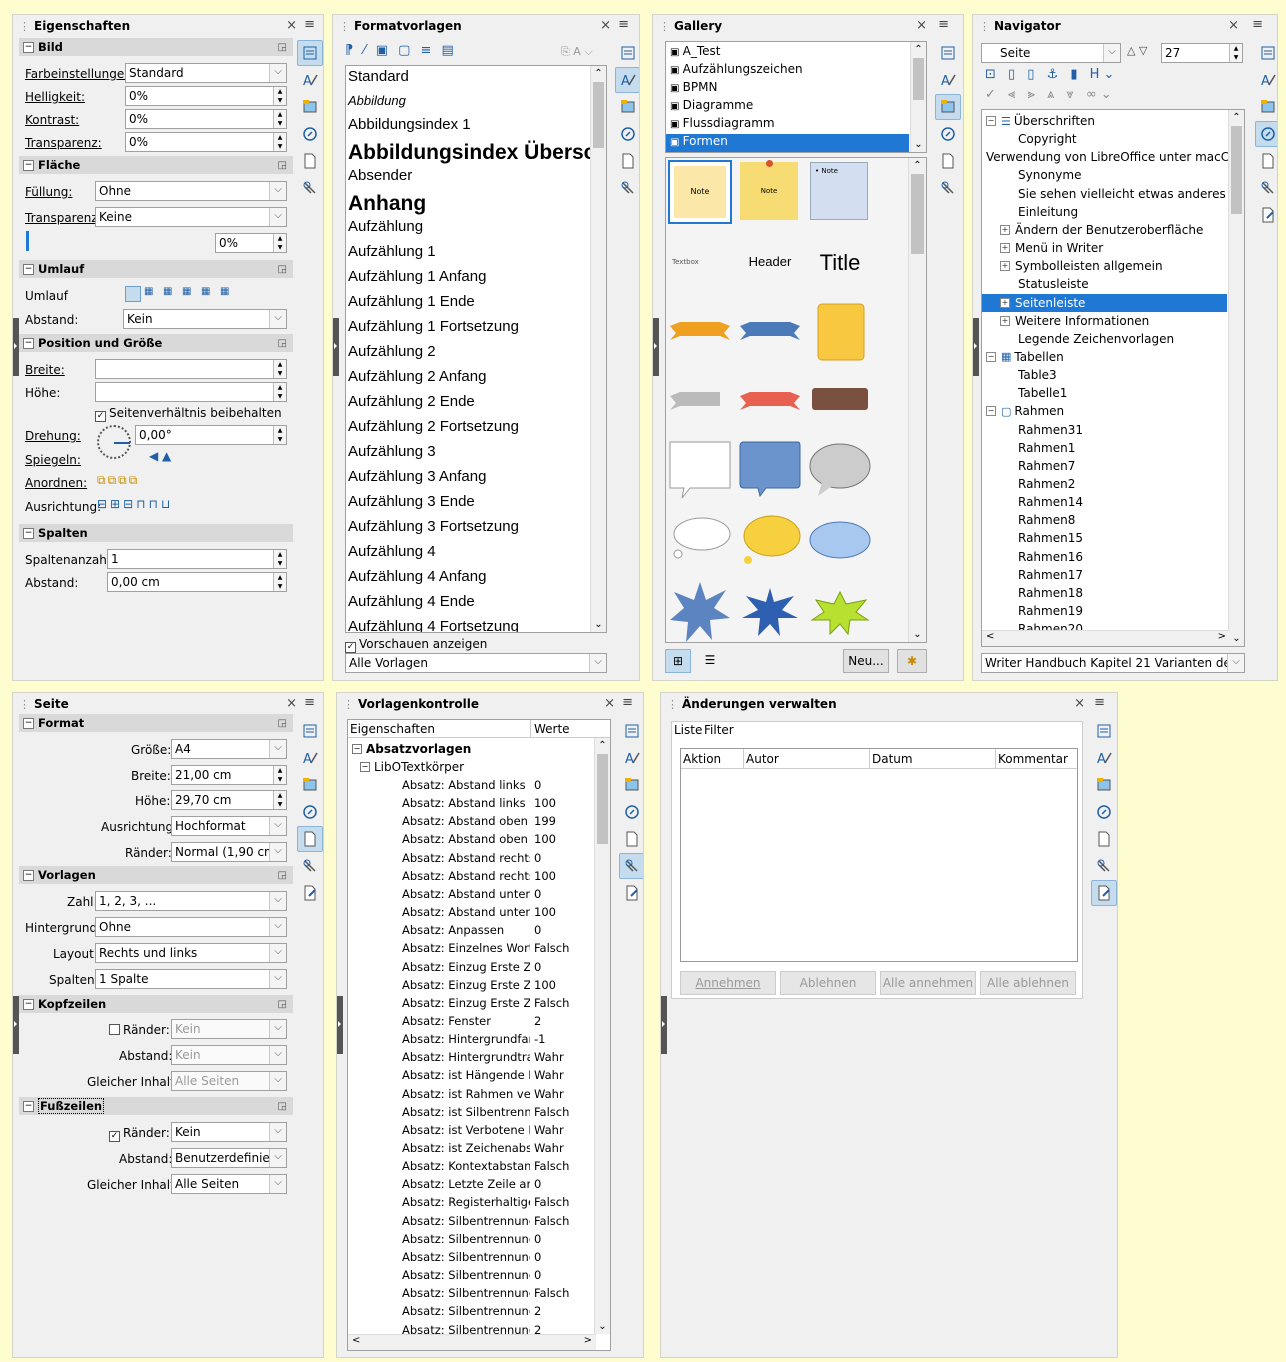  Describe the element at coordinates (678, 661) in the screenshot. I see `icon-view-icon: ⊞` at that location.